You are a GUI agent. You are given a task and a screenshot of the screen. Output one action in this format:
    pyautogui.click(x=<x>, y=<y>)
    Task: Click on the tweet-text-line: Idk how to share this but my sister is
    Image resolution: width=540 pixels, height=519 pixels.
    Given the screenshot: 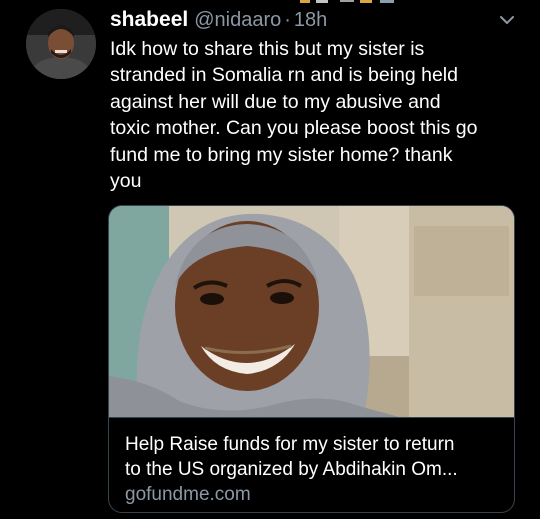 What is the action you would take?
    pyautogui.click(x=267, y=49)
    